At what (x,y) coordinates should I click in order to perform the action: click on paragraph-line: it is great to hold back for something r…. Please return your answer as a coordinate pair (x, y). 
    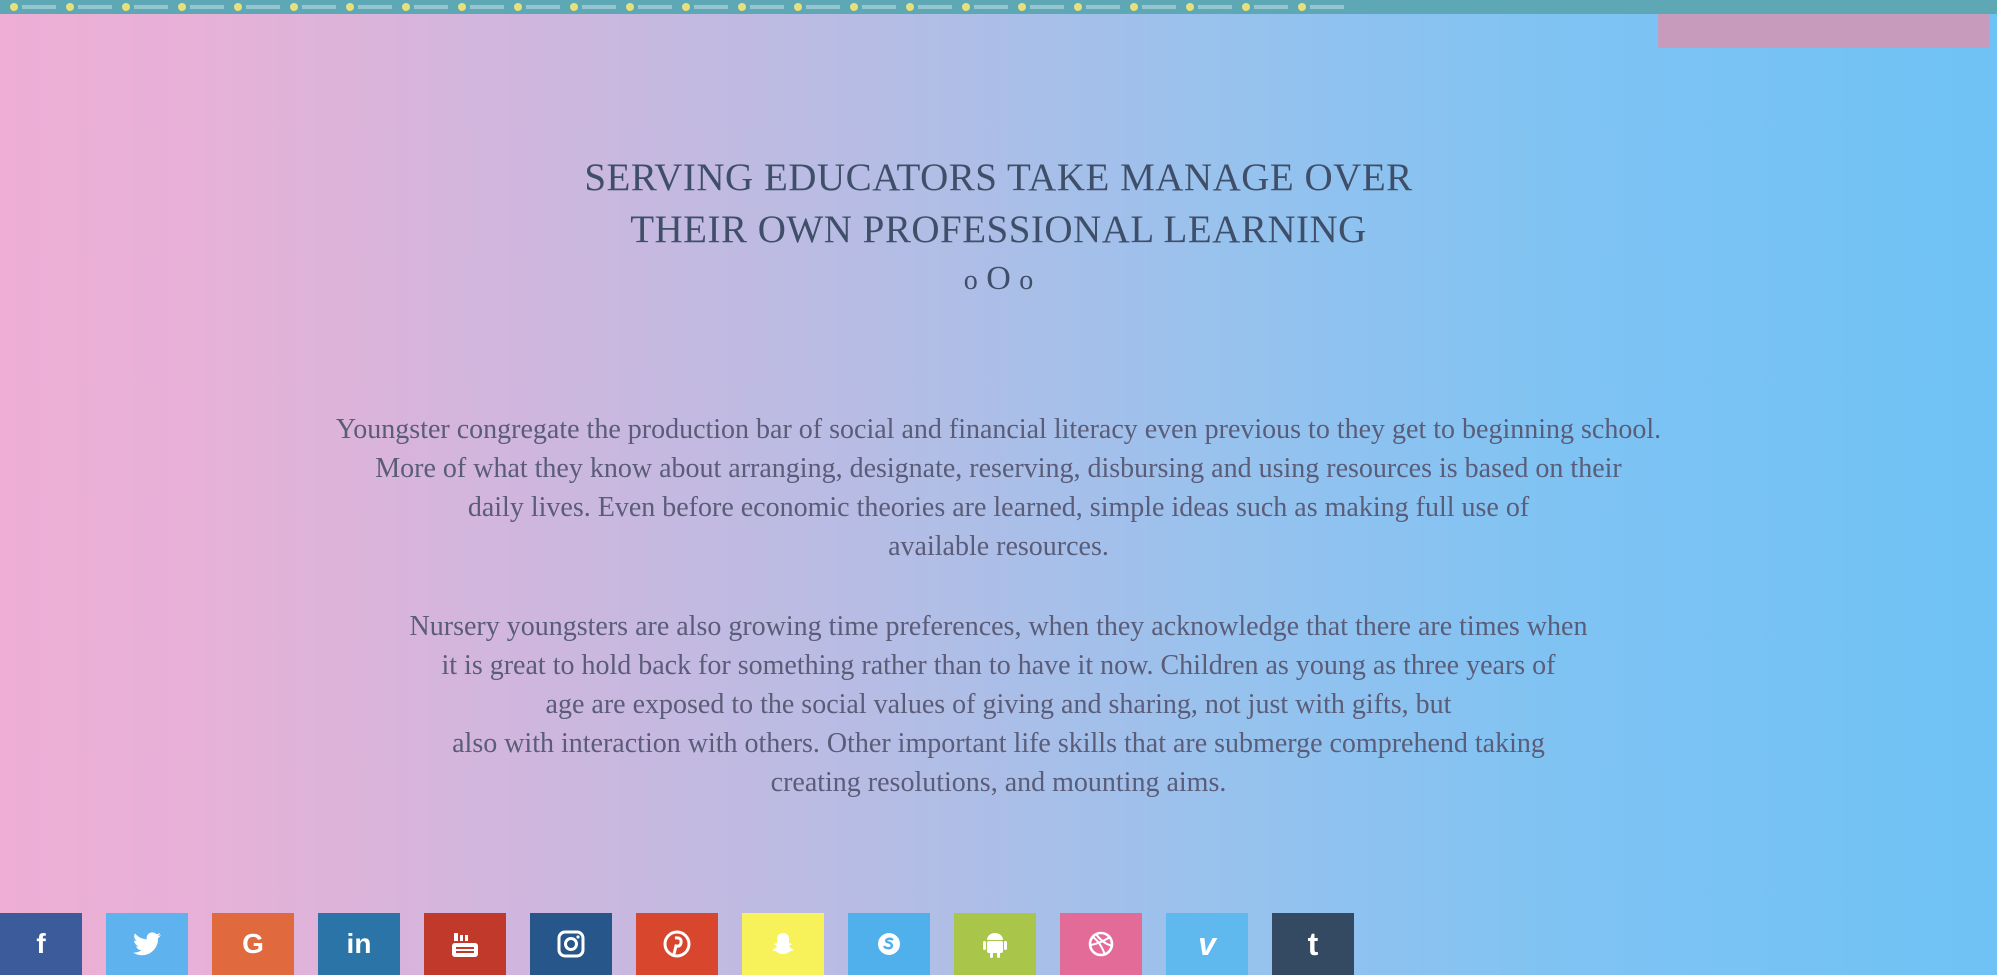
    Looking at the image, I should click on (998, 665).